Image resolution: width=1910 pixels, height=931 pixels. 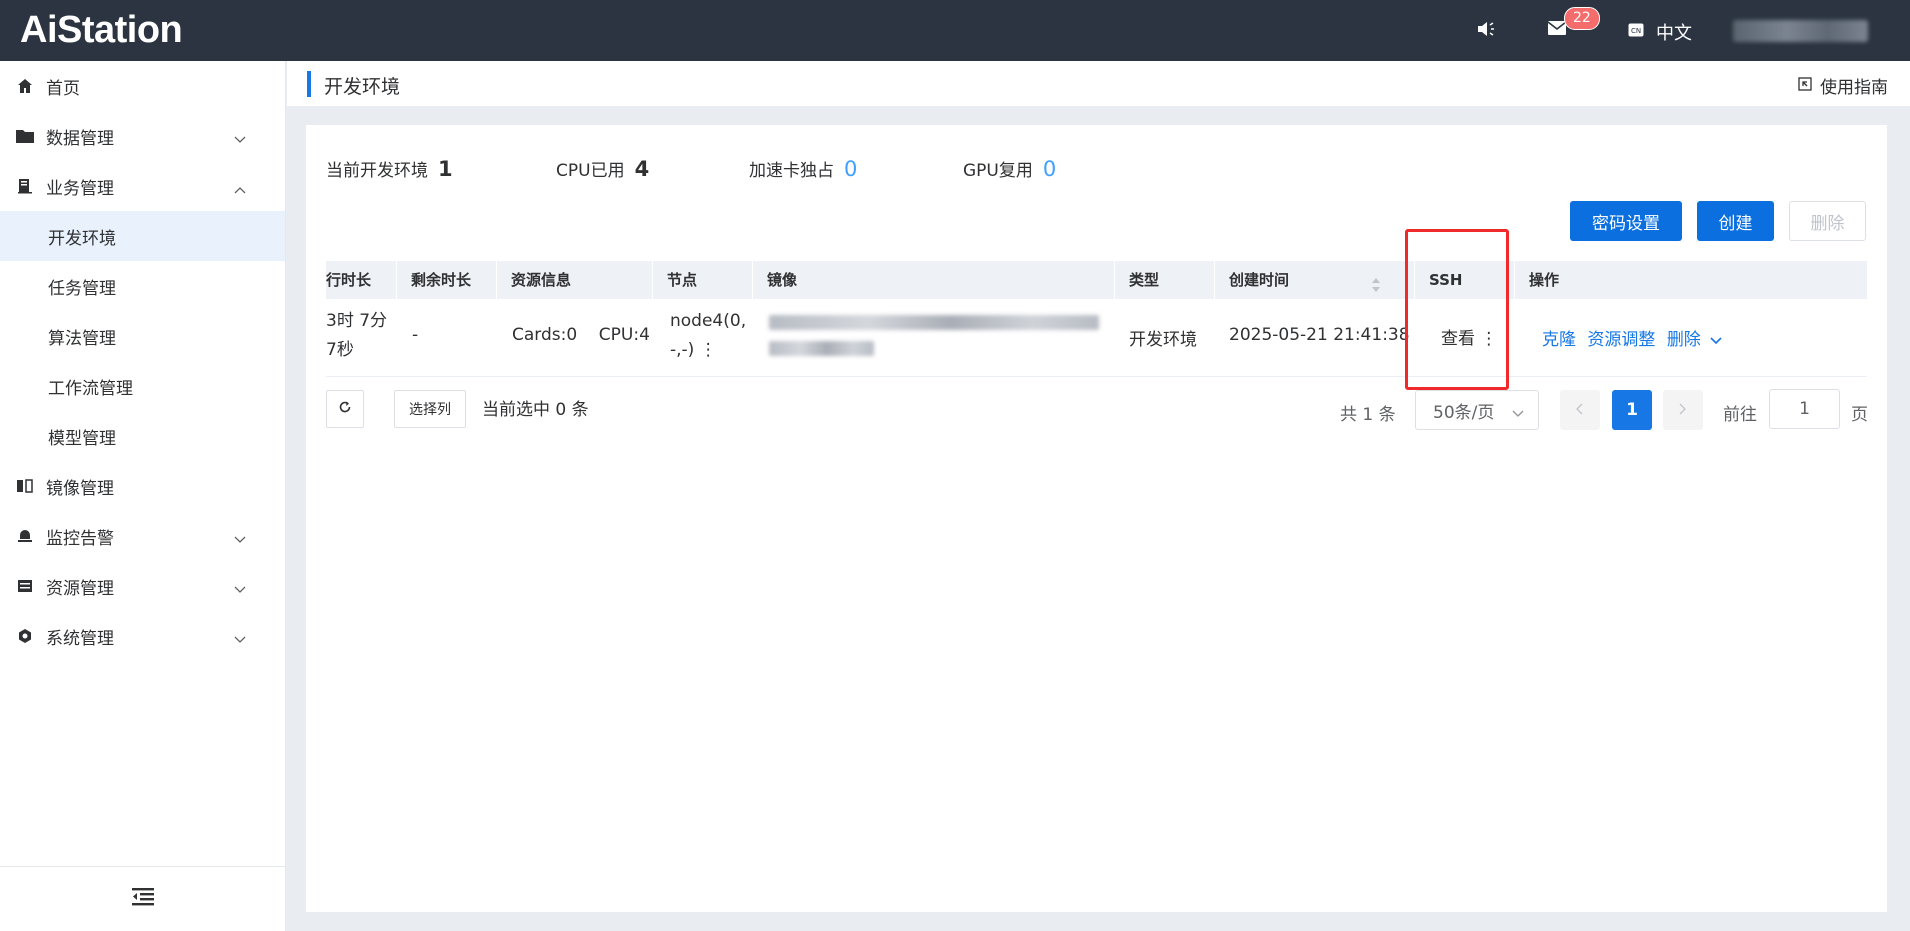 I want to click on sidebar-item-business: 业务管理, so click(x=142, y=186).